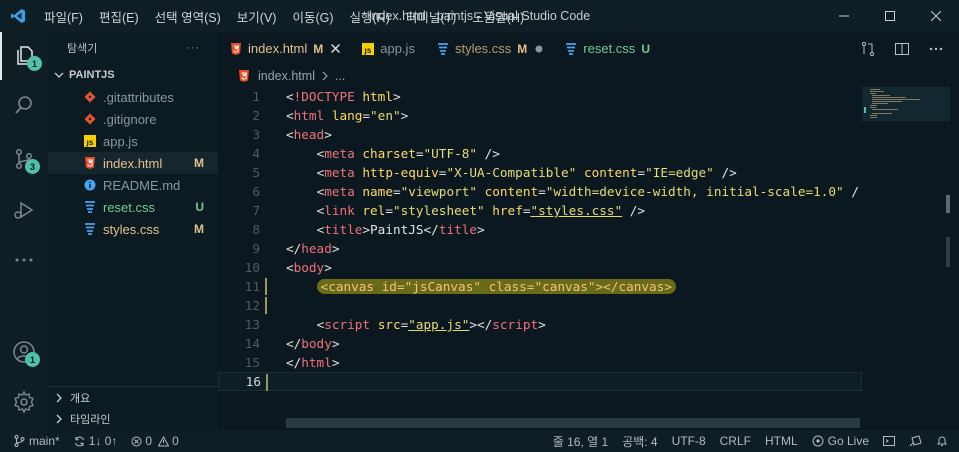 This screenshot has height=452, width=959. I want to click on sync-indicator: 1↓ 0↑, so click(96, 441).